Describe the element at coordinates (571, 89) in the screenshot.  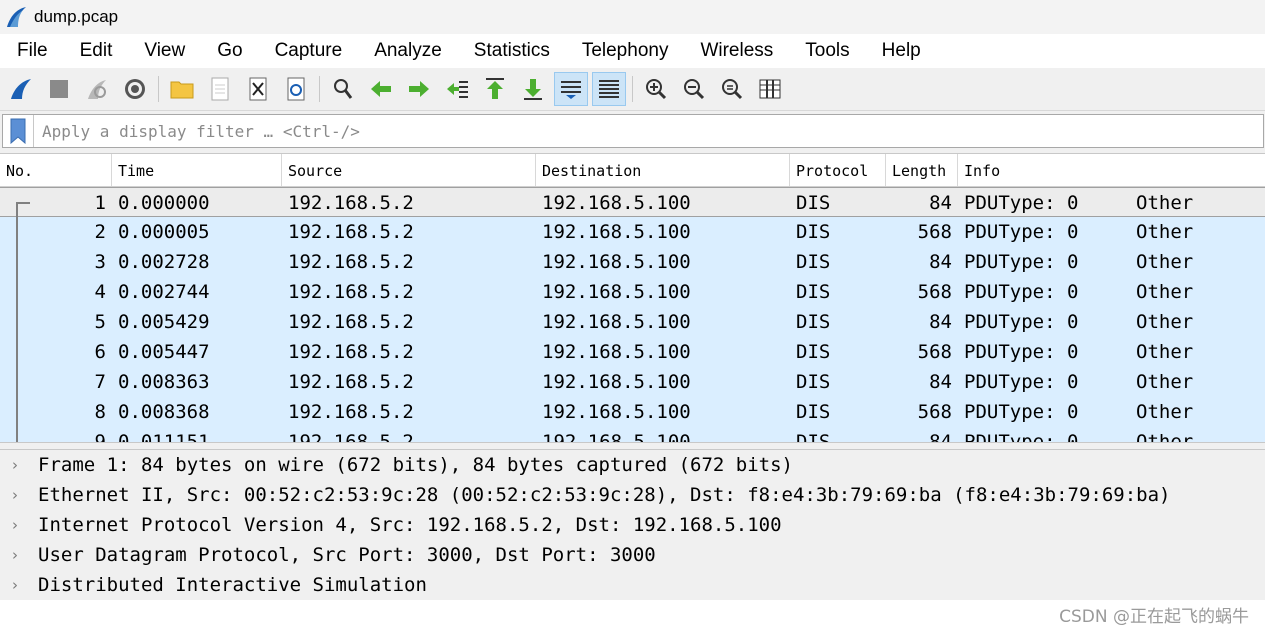
I see `autoscroll-icon` at that location.